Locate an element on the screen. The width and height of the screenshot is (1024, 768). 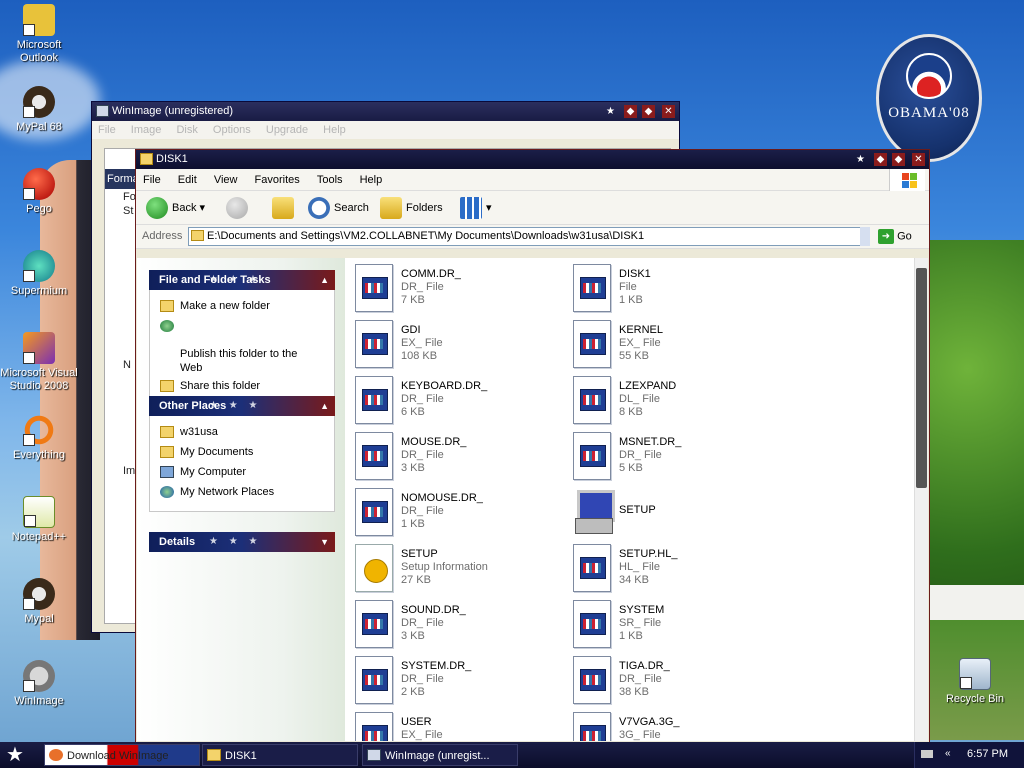
desktop-icon-mypal: Mypal is located at coordinates (39, 602).